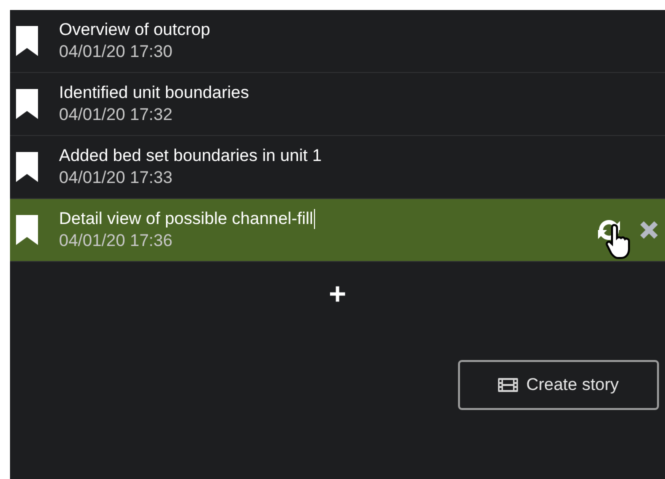  Describe the element at coordinates (190, 156) in the screenshot. I see `bookmark-title: Added bed set boundaries in unit 1` at that location.